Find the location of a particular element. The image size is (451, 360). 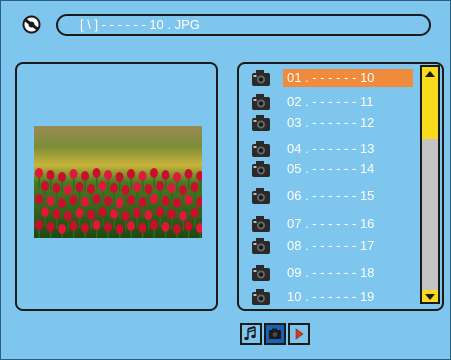

file-list-item: 06 . - - - - - - 15 is located at coordinates (334, 196).